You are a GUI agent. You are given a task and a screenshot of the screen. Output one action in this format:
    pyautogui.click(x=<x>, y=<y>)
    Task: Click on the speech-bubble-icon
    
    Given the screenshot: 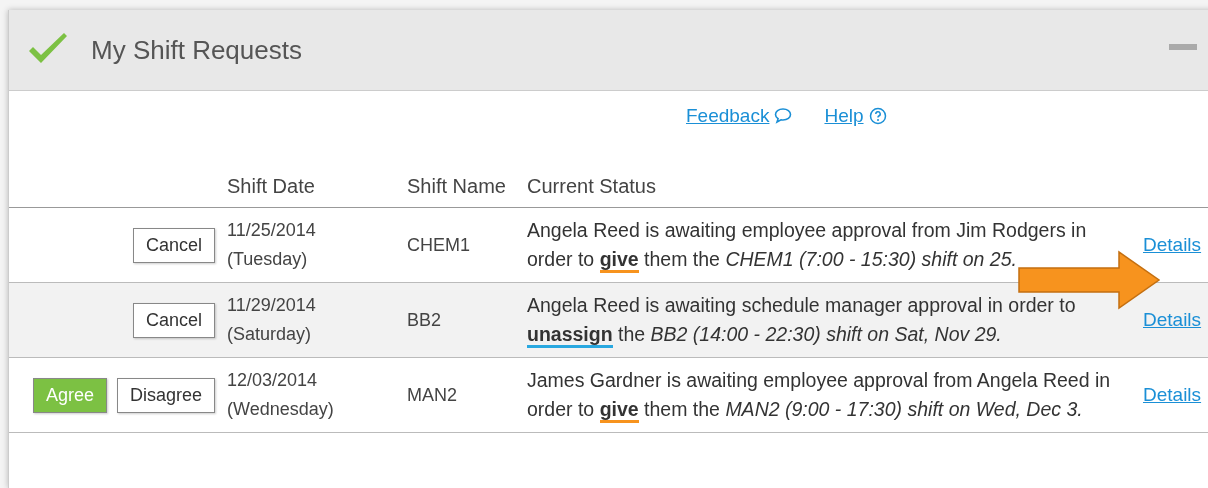 What is the action you would take?
    pyautogui.click(x=783, y=116)
    